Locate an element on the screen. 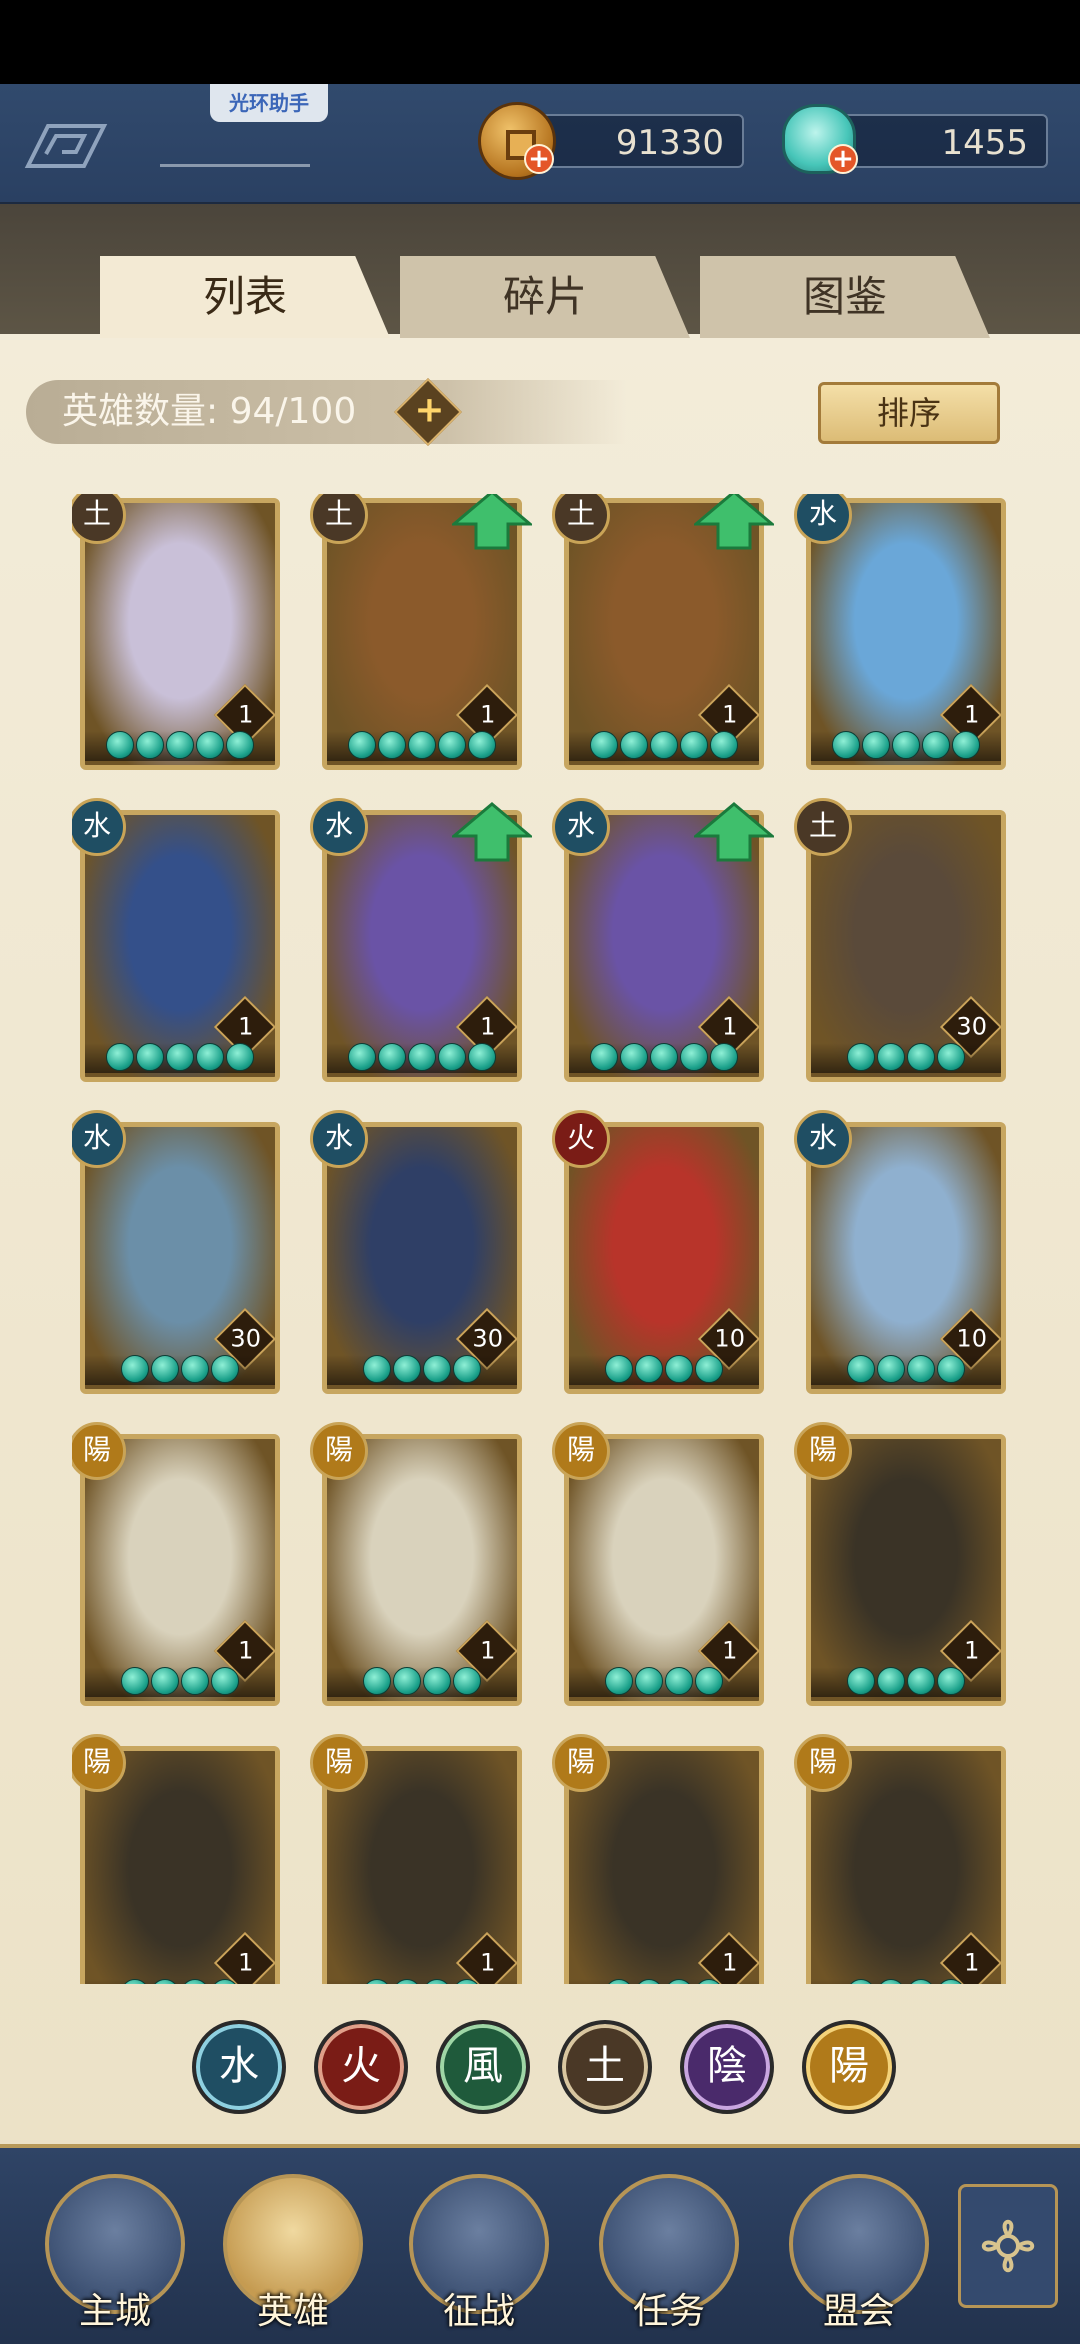 Image resolution: width=1080 pixels, height=2344 pixels. nav-1: 主城 is located at coordinates (115, 2255).